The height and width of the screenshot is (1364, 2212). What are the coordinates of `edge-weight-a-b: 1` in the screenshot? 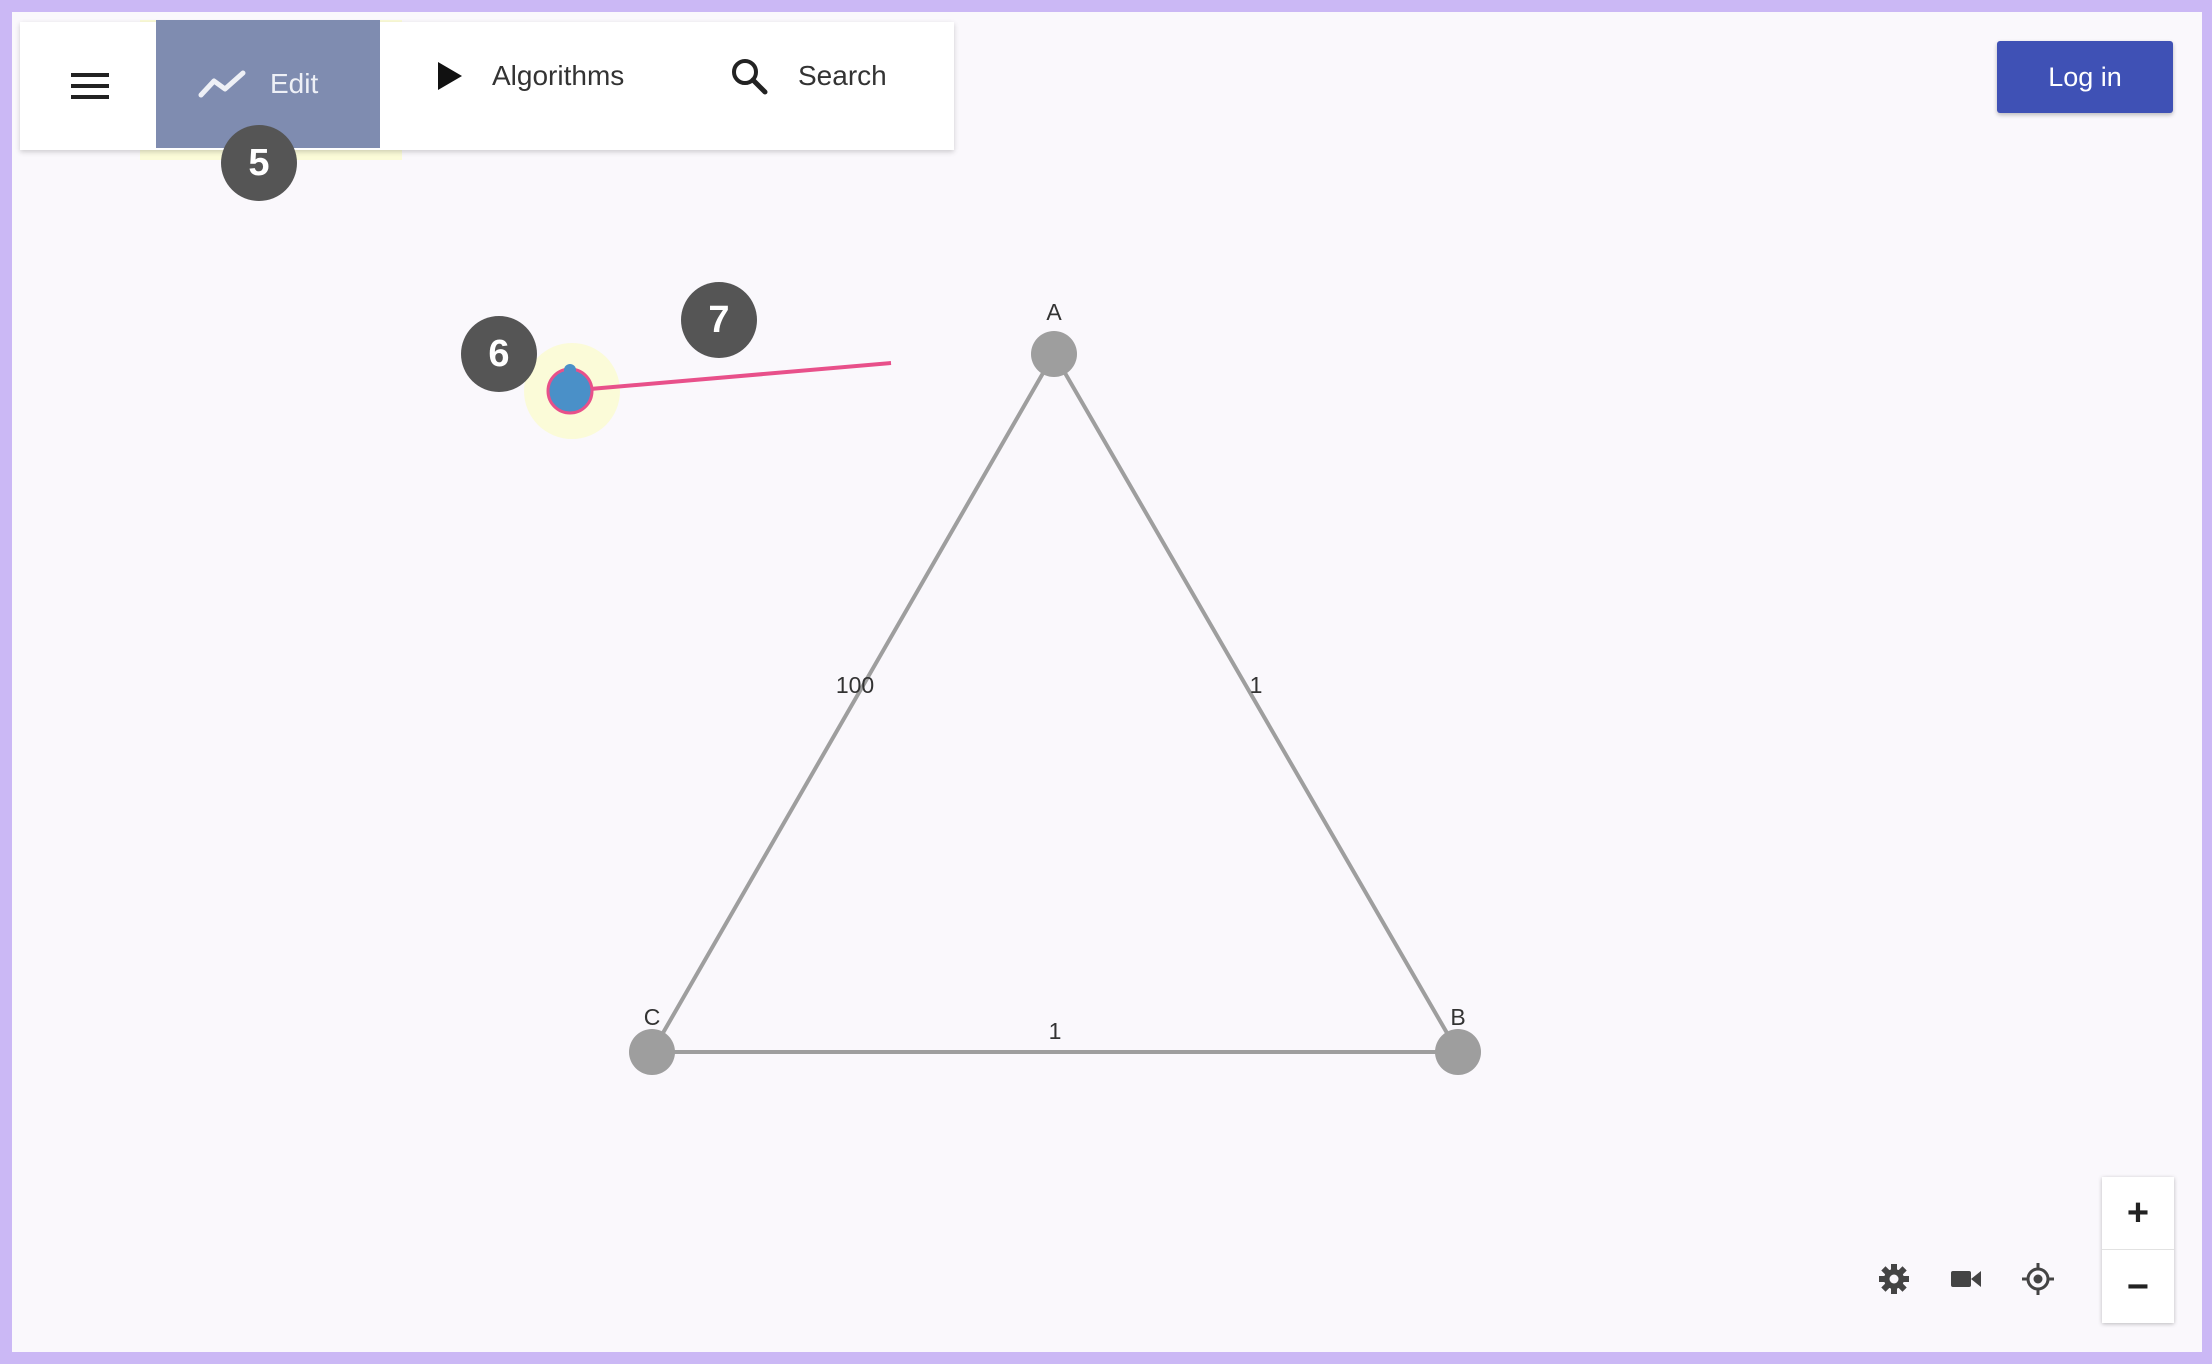 It's located at (1256, 685).